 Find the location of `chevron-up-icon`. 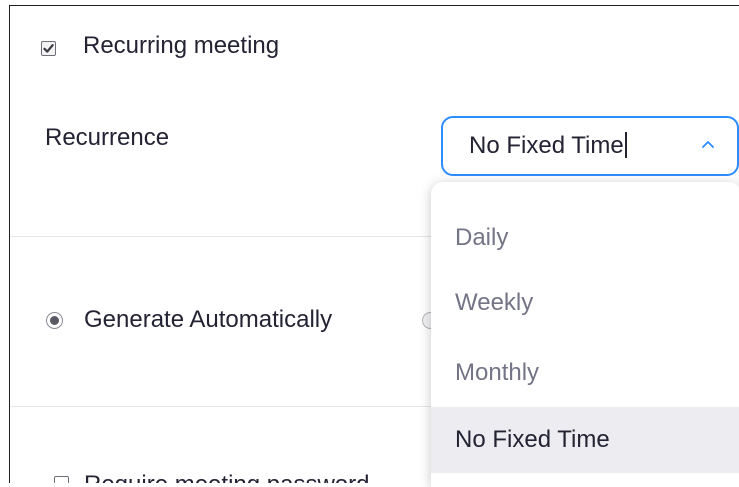

chevron-up-icon is located at coordinates (708, 145).